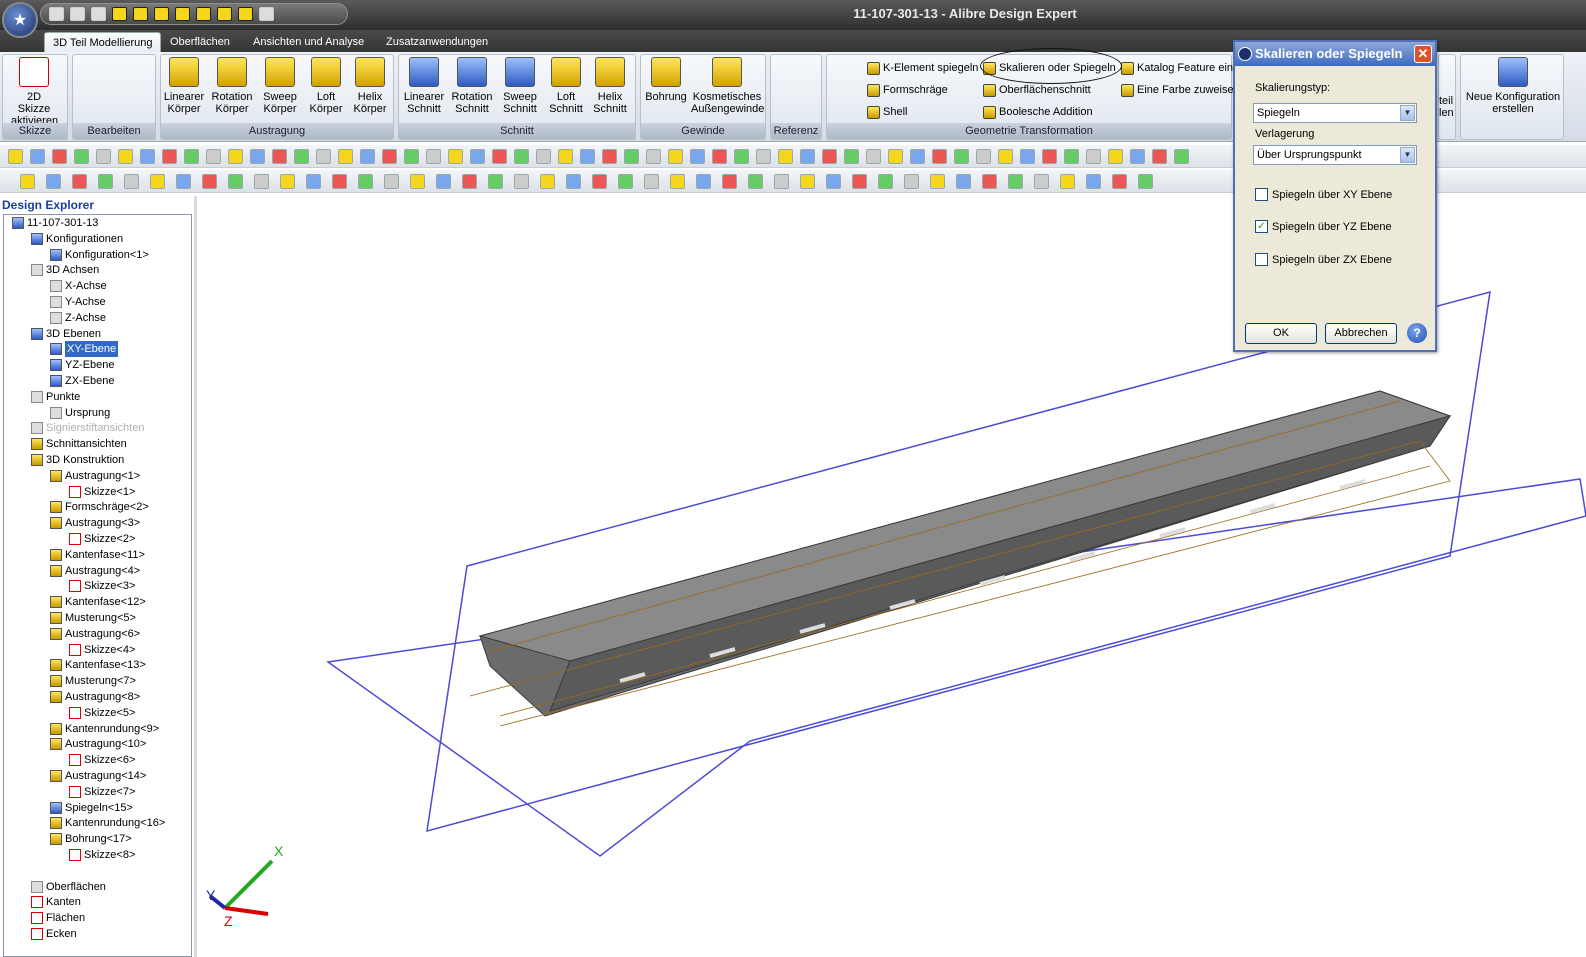 Image resolution: width=1586 pixels, height=957 pixels. What do you see at coordinates (308, 42) in the screenshot?
I see `tab-ansichten: Ansichten und Analyse` at bounding box center [308, 42].